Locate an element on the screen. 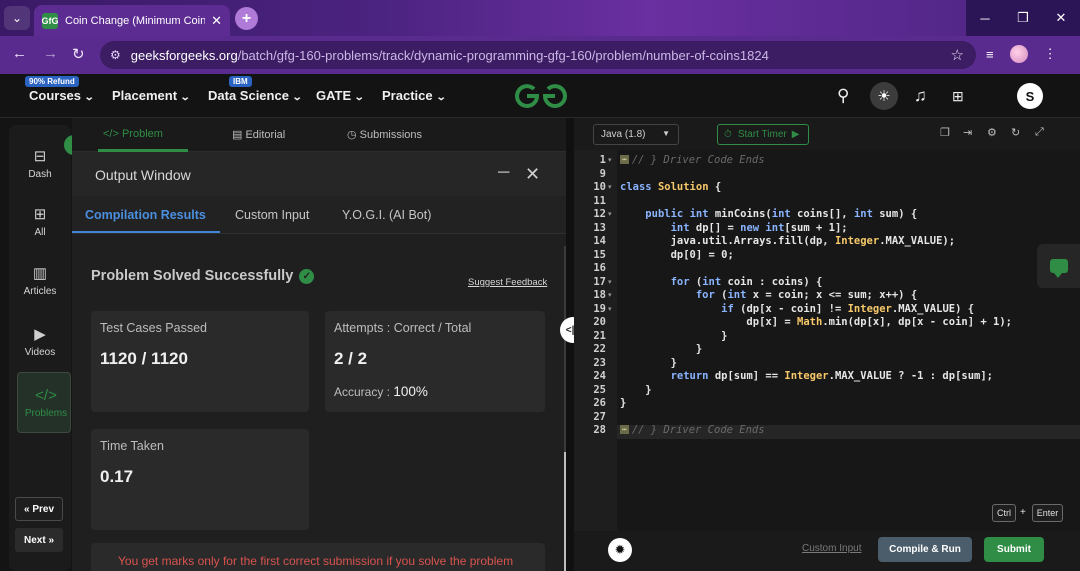 The width and height of the screenshot is (1080, 571). line-number: 28 is located at coordinates (599, 430).